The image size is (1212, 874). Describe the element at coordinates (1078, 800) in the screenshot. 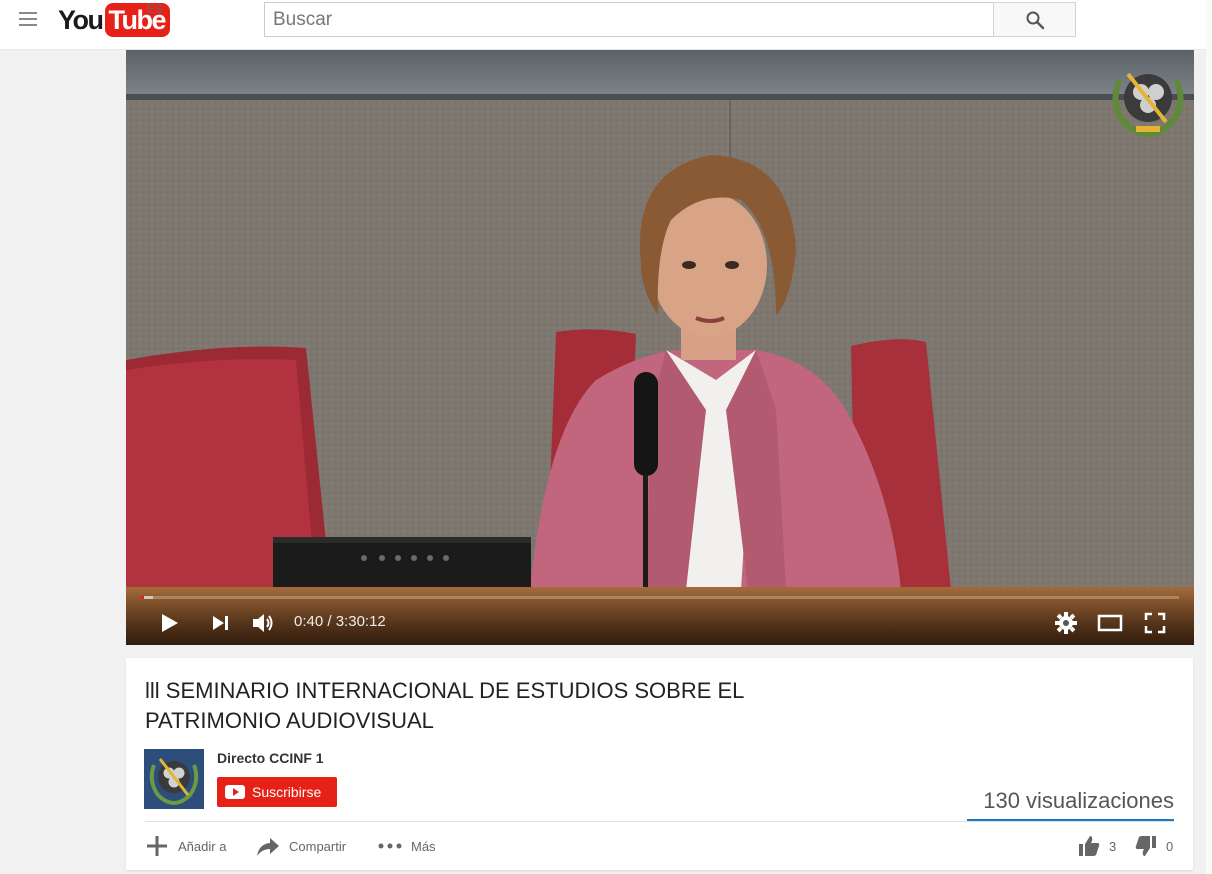

I see `view-count: 130 visualizaciones` at that location.